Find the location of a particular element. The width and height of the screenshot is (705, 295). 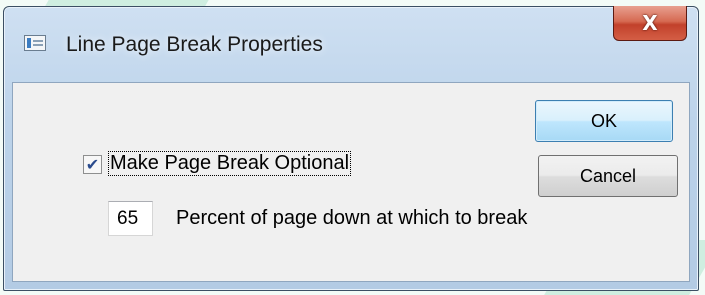

cancel-button: Cancel is located at coordinates (608, 176).